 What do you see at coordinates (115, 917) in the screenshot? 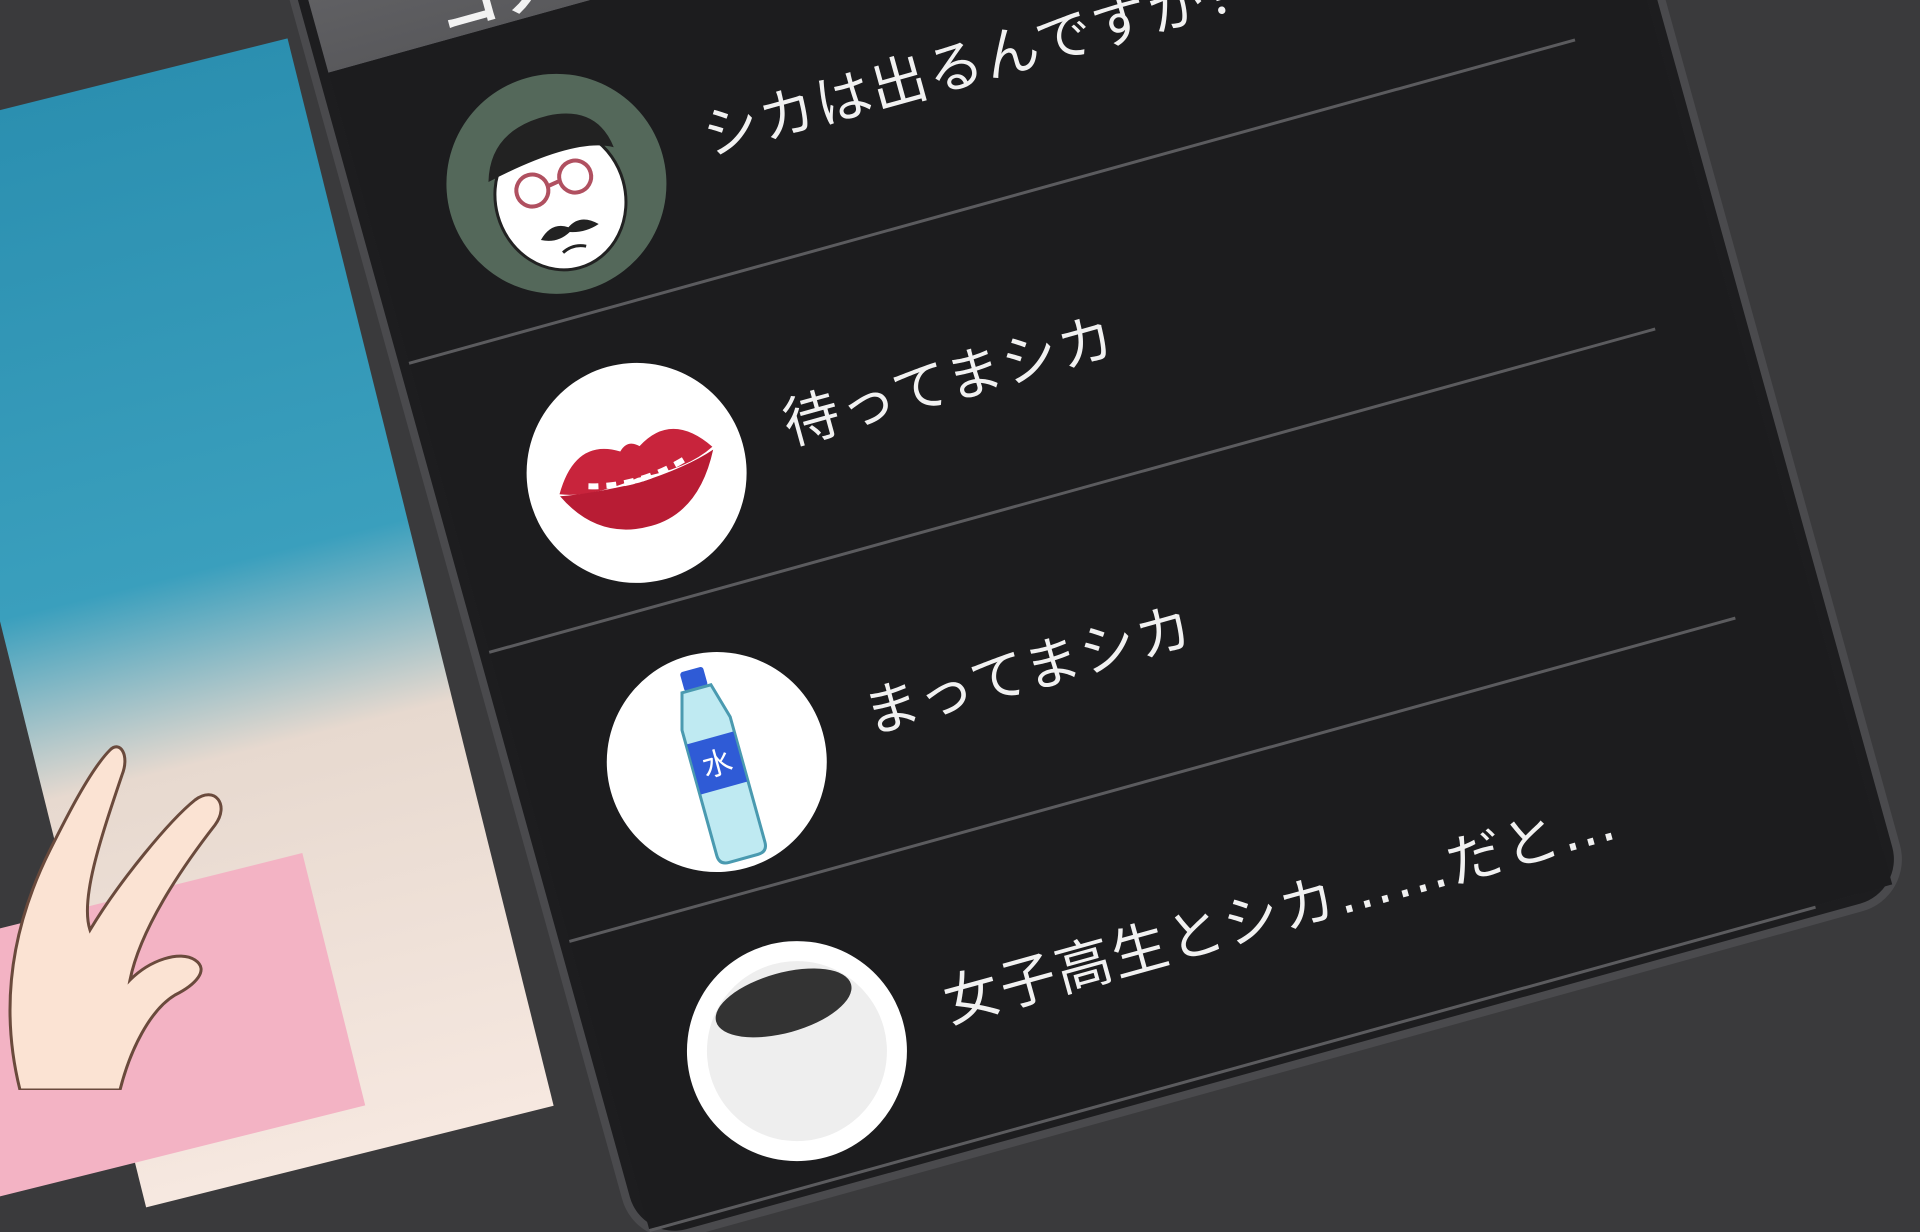
I see `hand-icon` at bounding box center [115, 917].